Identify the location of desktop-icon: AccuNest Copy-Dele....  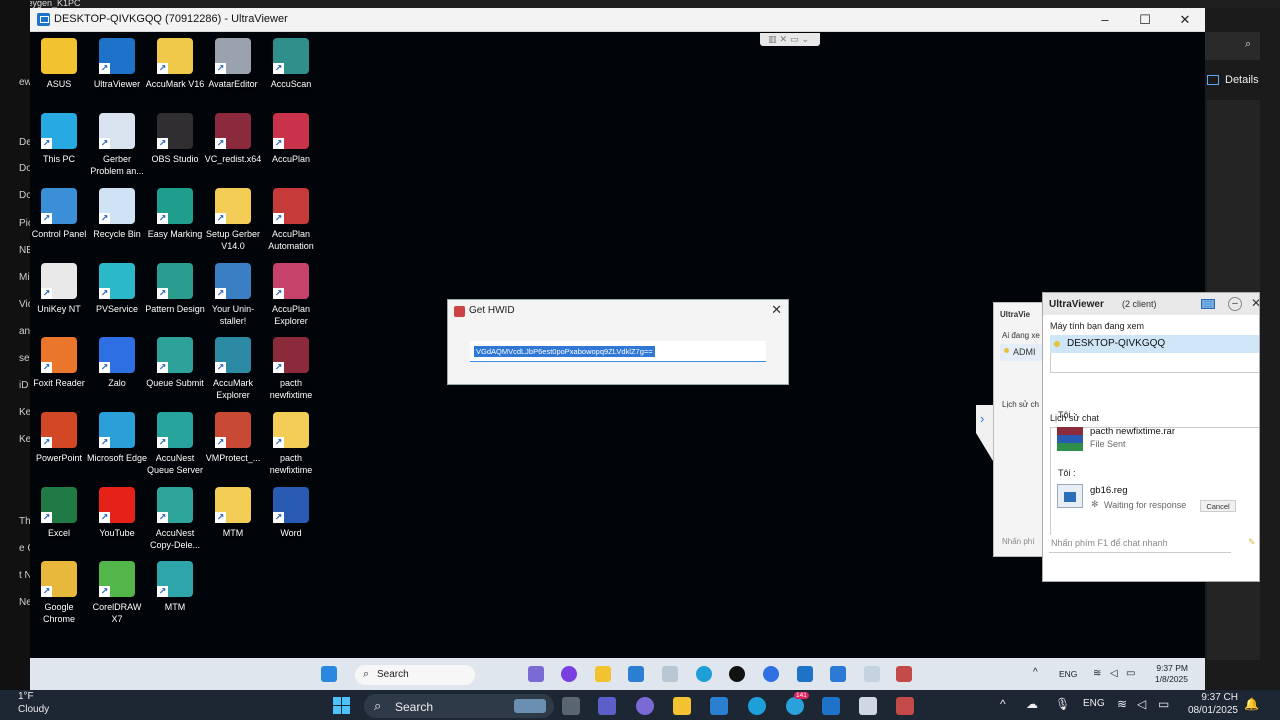
(175, 519).